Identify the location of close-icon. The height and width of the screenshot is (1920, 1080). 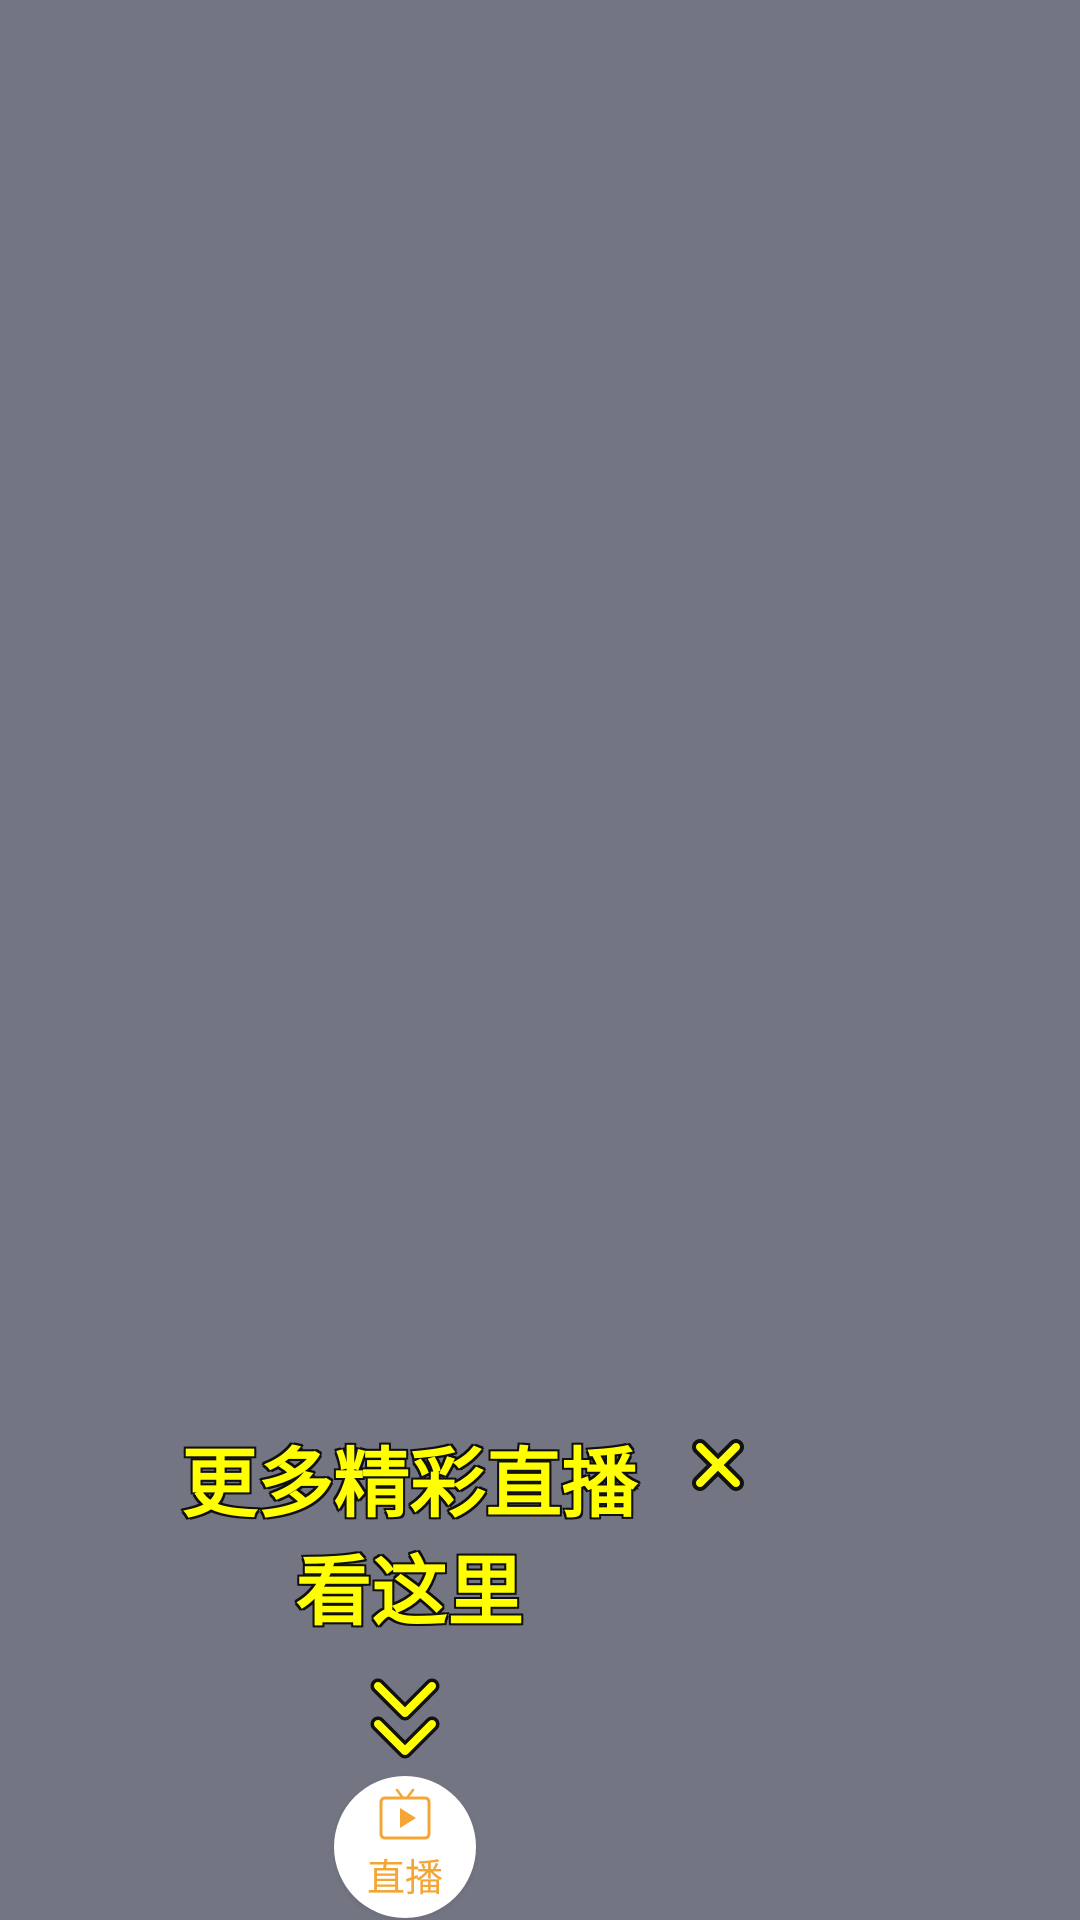
(718, 1465).